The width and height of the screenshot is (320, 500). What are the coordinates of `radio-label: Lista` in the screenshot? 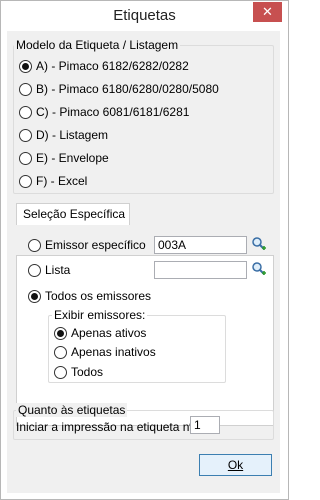 It's located at (58, 270).